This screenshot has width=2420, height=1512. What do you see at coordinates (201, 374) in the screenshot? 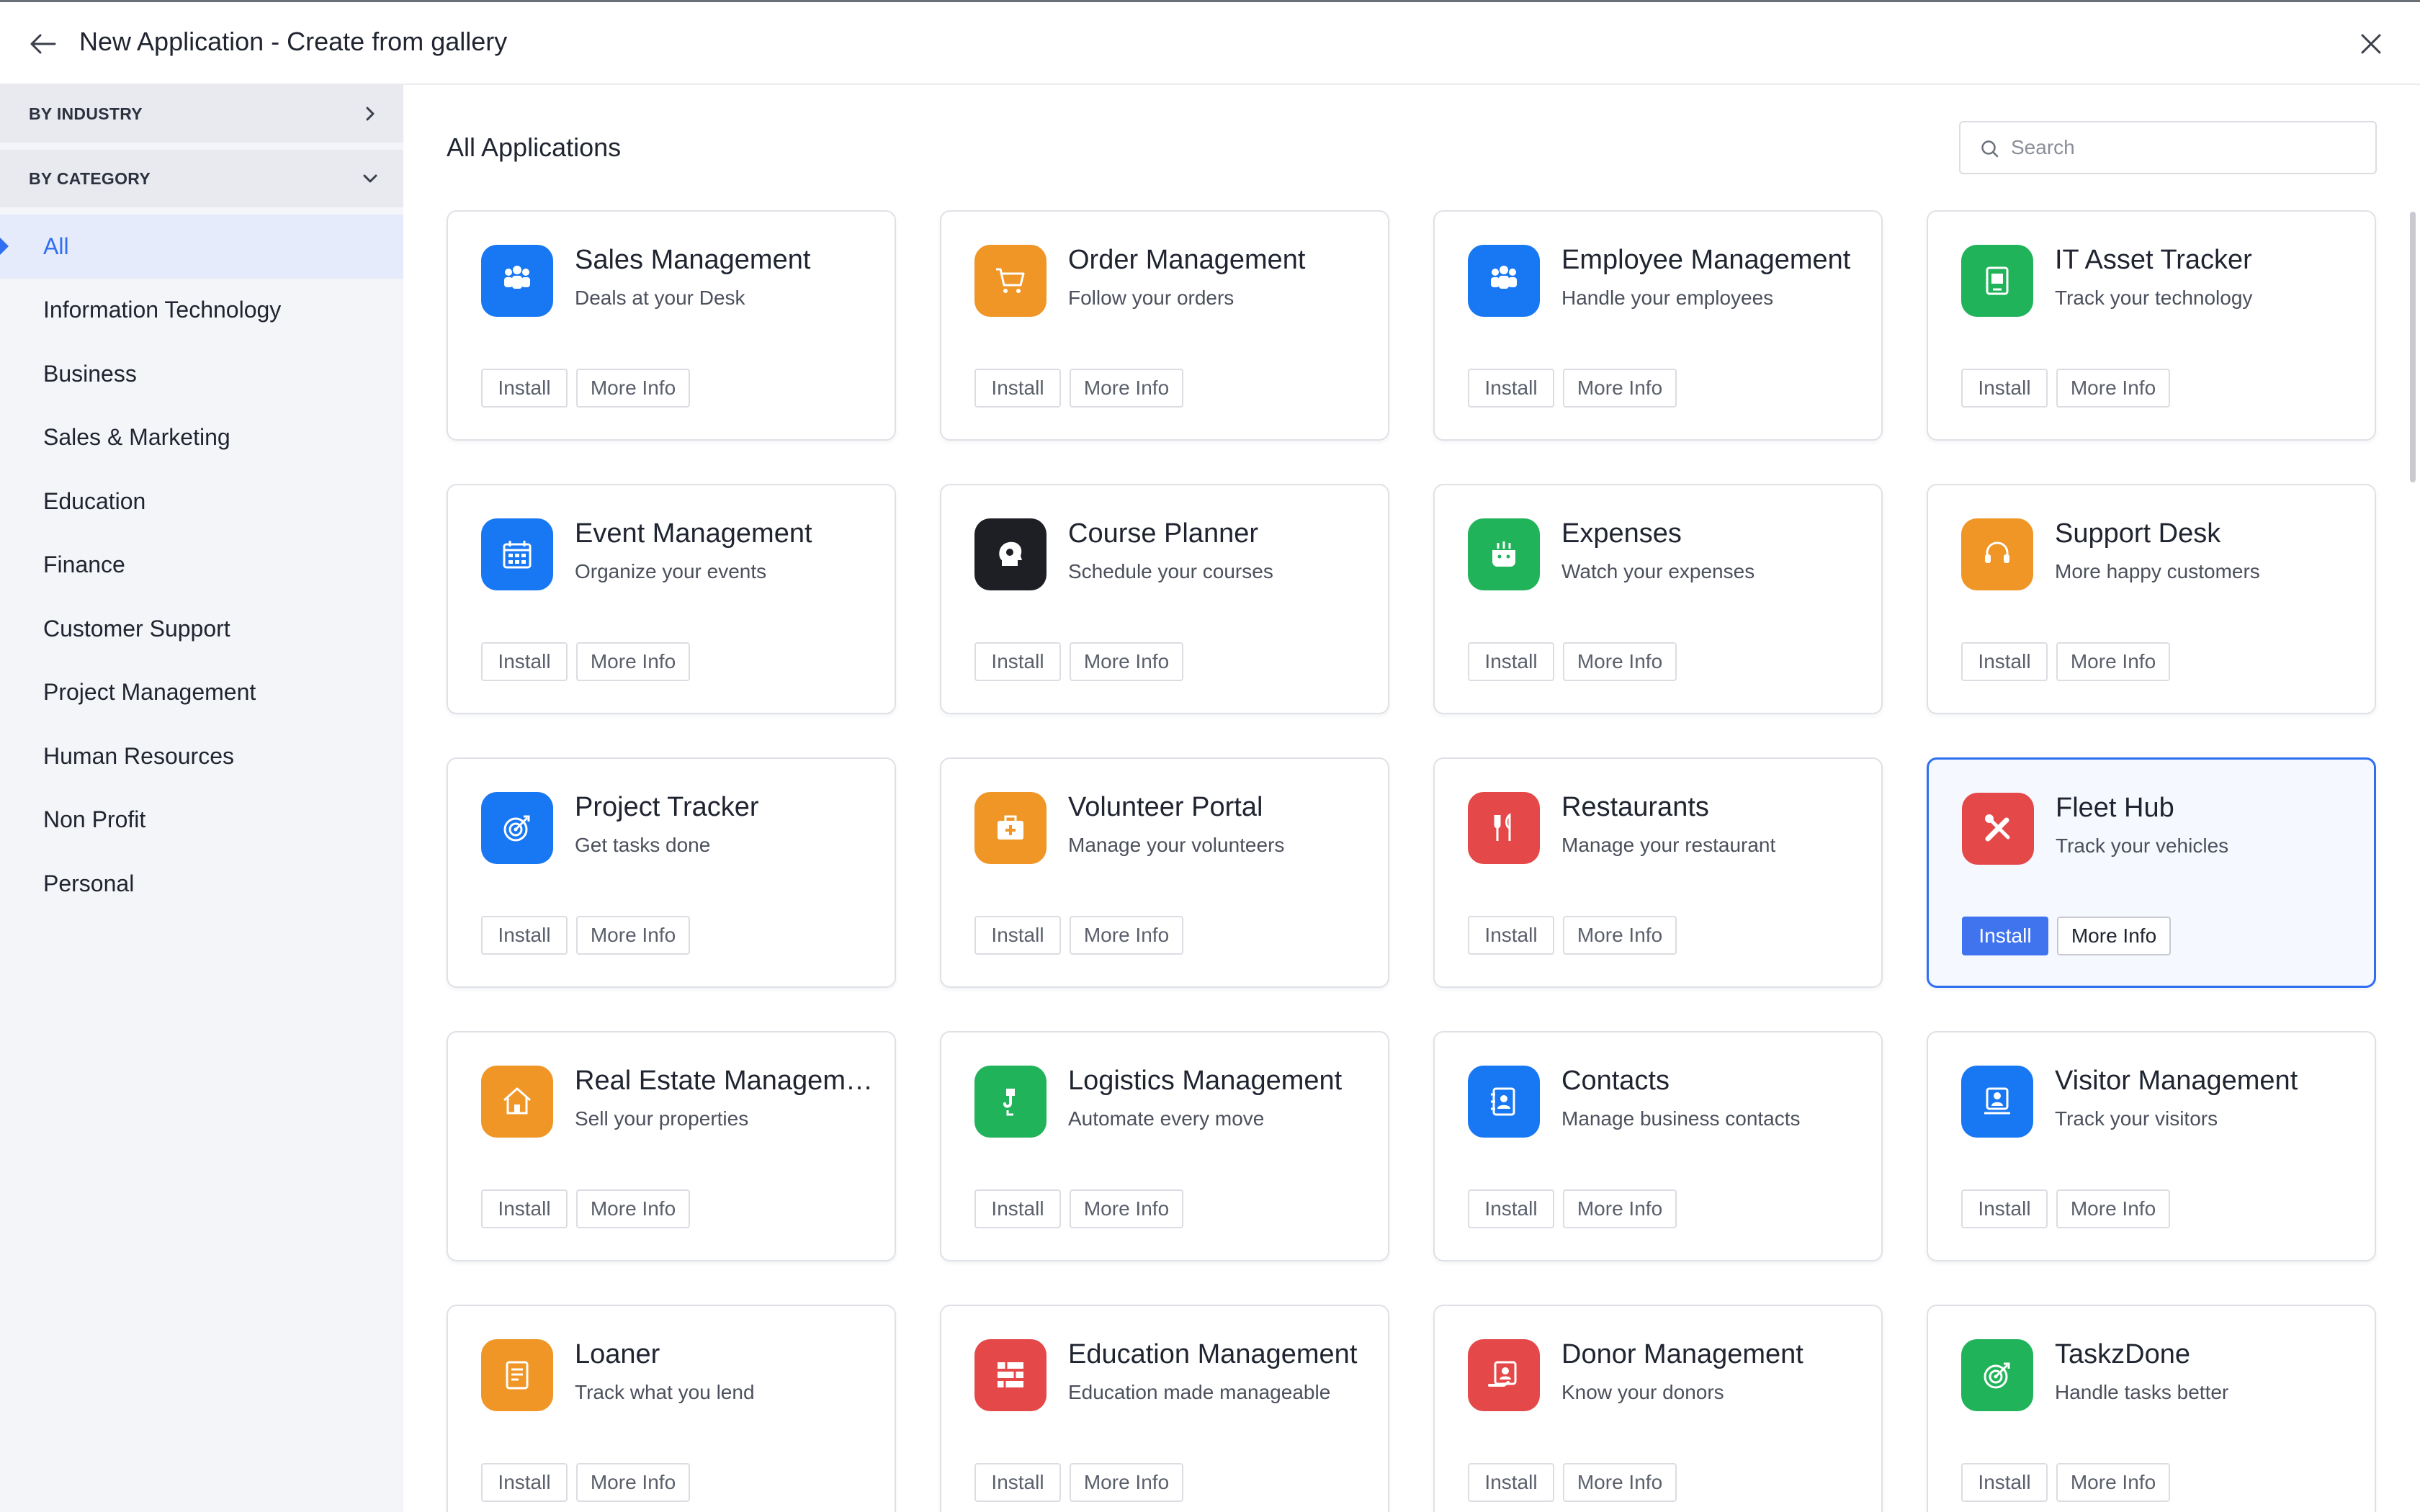
I see `category-item-business: Business` at bounding box center [201, 374].